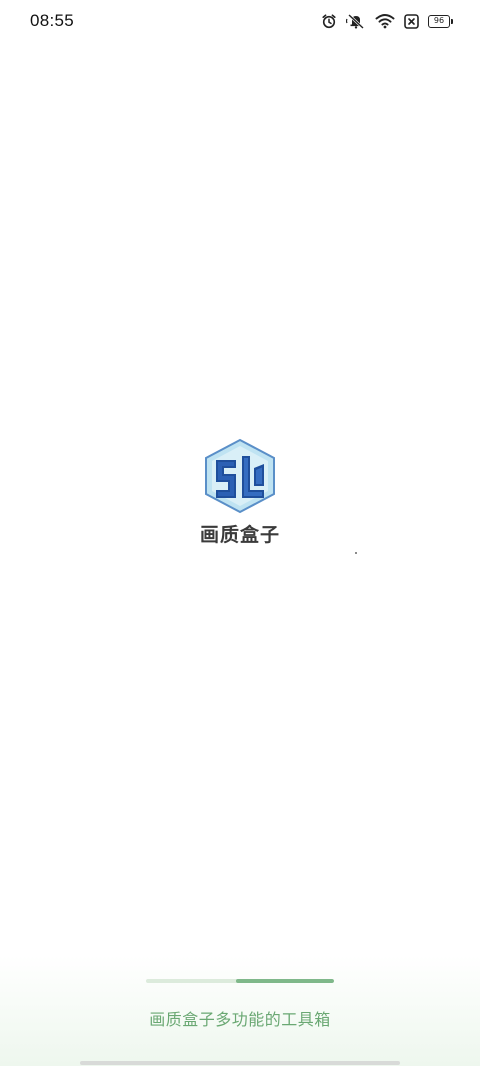 The width and height of the screenshot is (480, 1066). I want to click on loading-progress-fill, so click(285, 981).